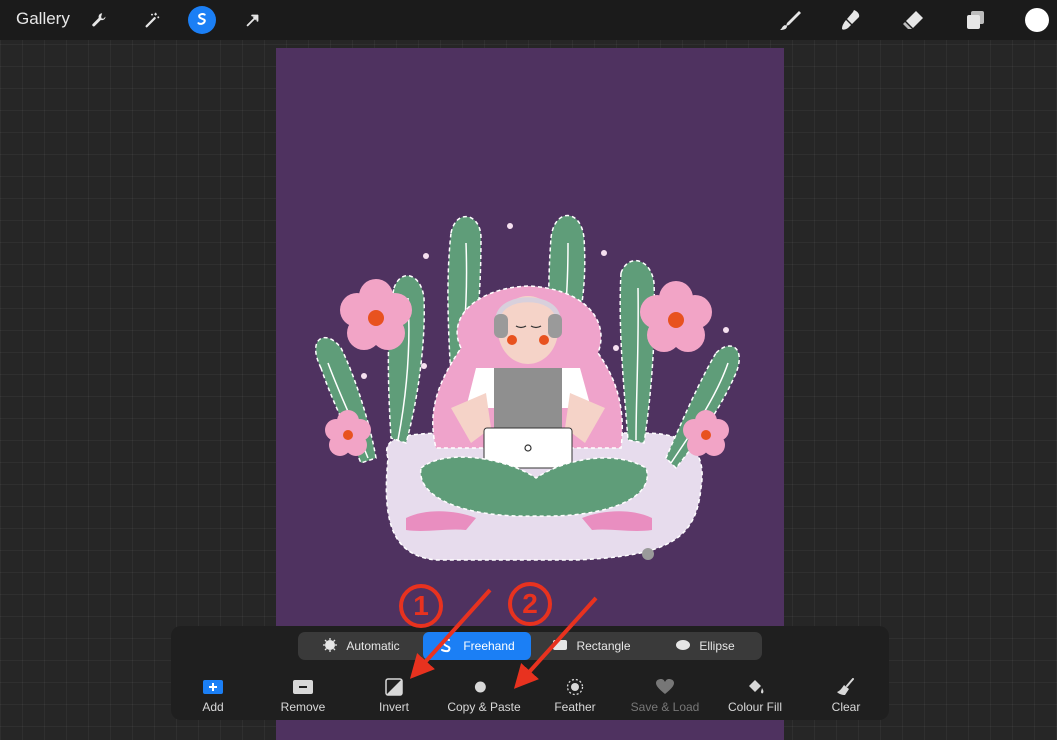 Image resolution: width=1057 pixels, height=740 pixels. Describe the element at coordinates (421, 606) in the screenshot. I see `annotation-marker-1: 1` at that location.